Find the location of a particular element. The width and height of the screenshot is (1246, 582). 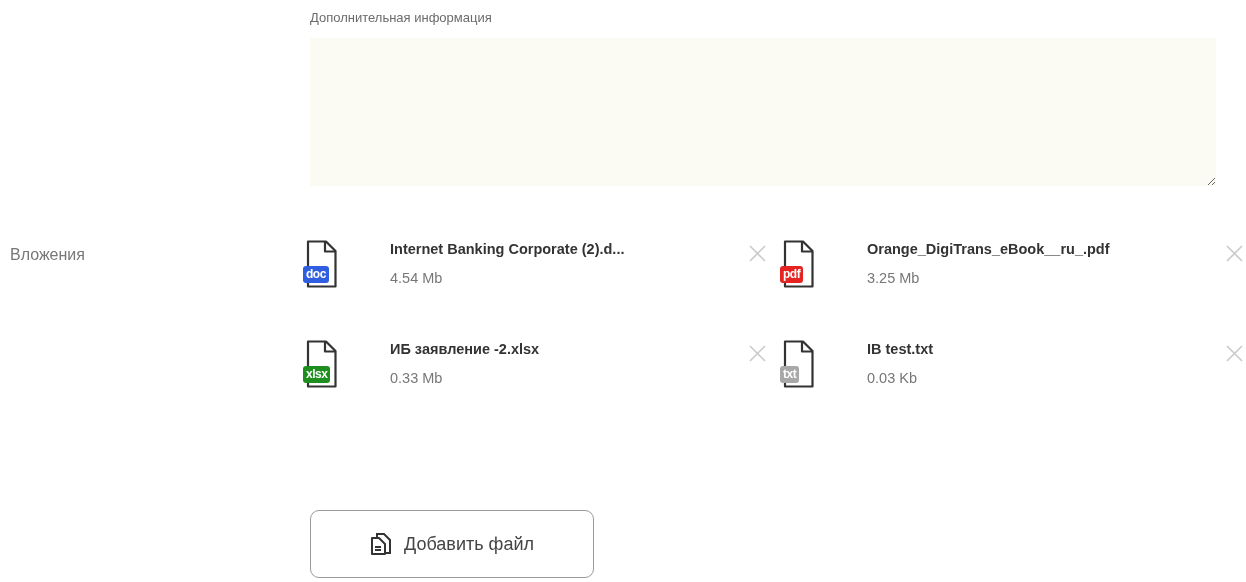

add-file-button: Добавить файл is located at coordinates (452, 544).